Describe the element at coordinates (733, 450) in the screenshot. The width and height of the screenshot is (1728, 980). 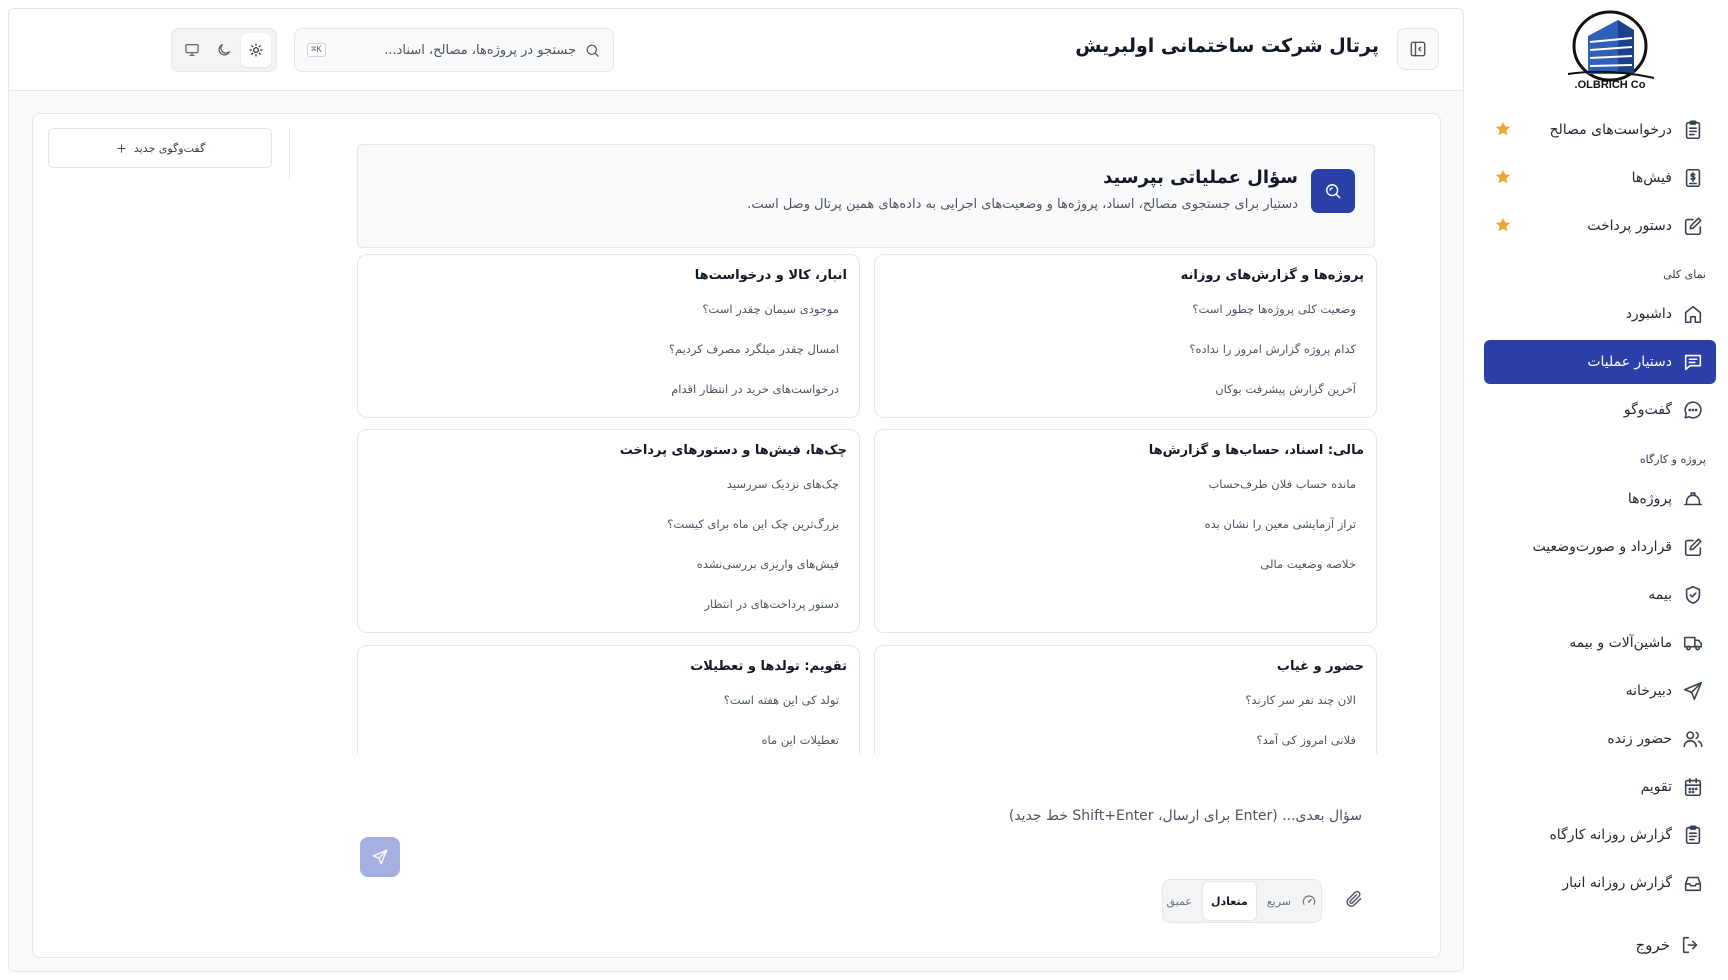
I see `card-title: چک‌ها، فیش‌ها و دستورهای پرداخت` at that location.